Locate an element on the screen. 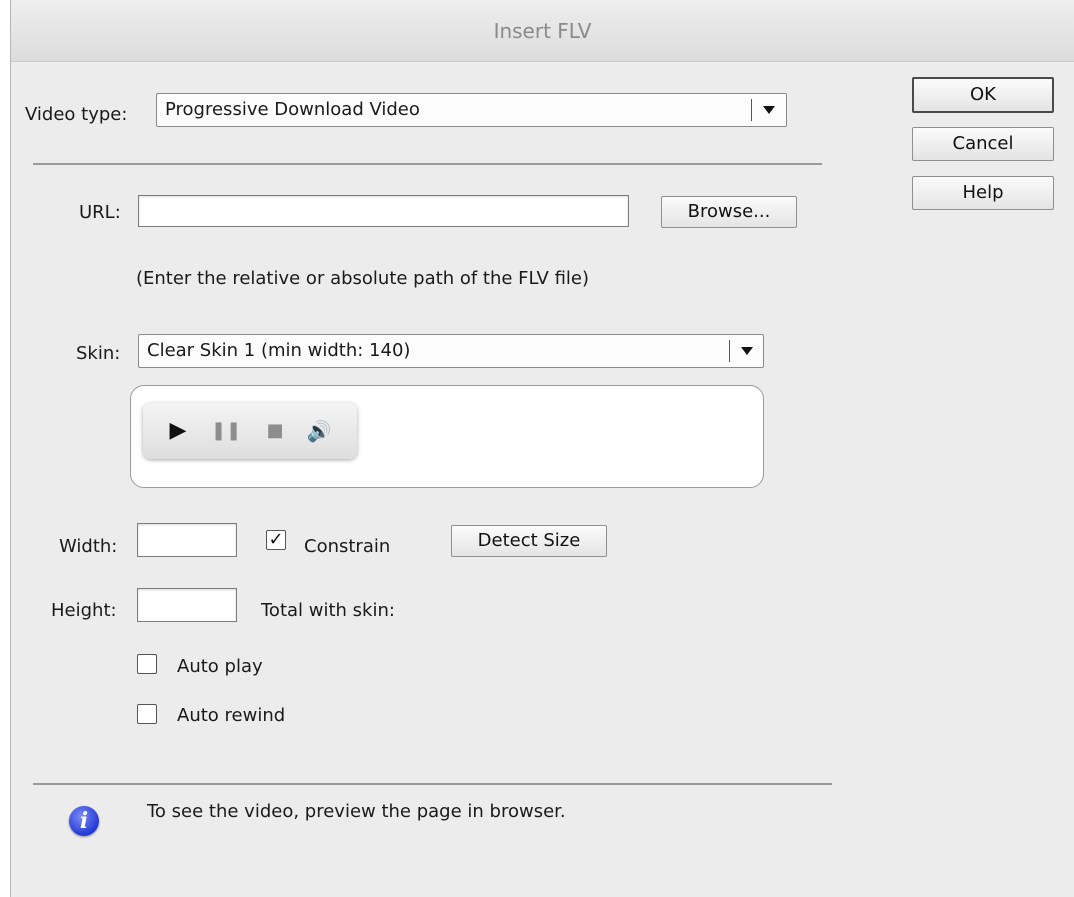  player-control-bar: ▶ ❚❚ ■ 🔊 is located at coordinates (250, 431).